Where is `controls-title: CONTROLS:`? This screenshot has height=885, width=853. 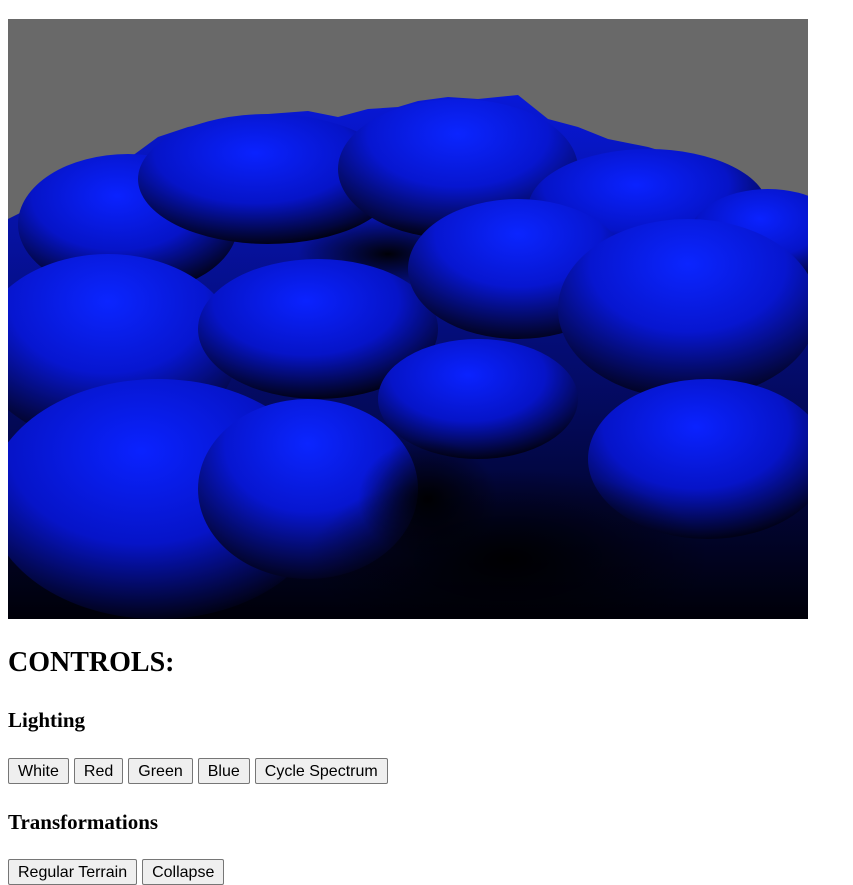 controls-title: CONTROLS: is located at coordinates (91, 662).